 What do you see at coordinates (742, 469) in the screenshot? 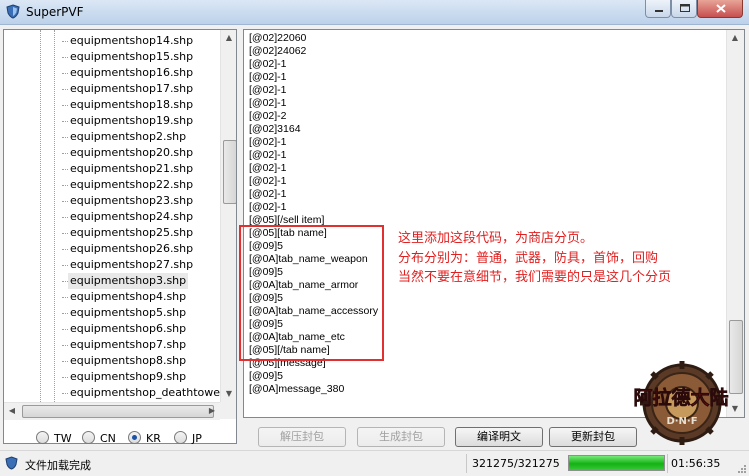
I see `resize-grip-icon` at bounding box center [742, 469].